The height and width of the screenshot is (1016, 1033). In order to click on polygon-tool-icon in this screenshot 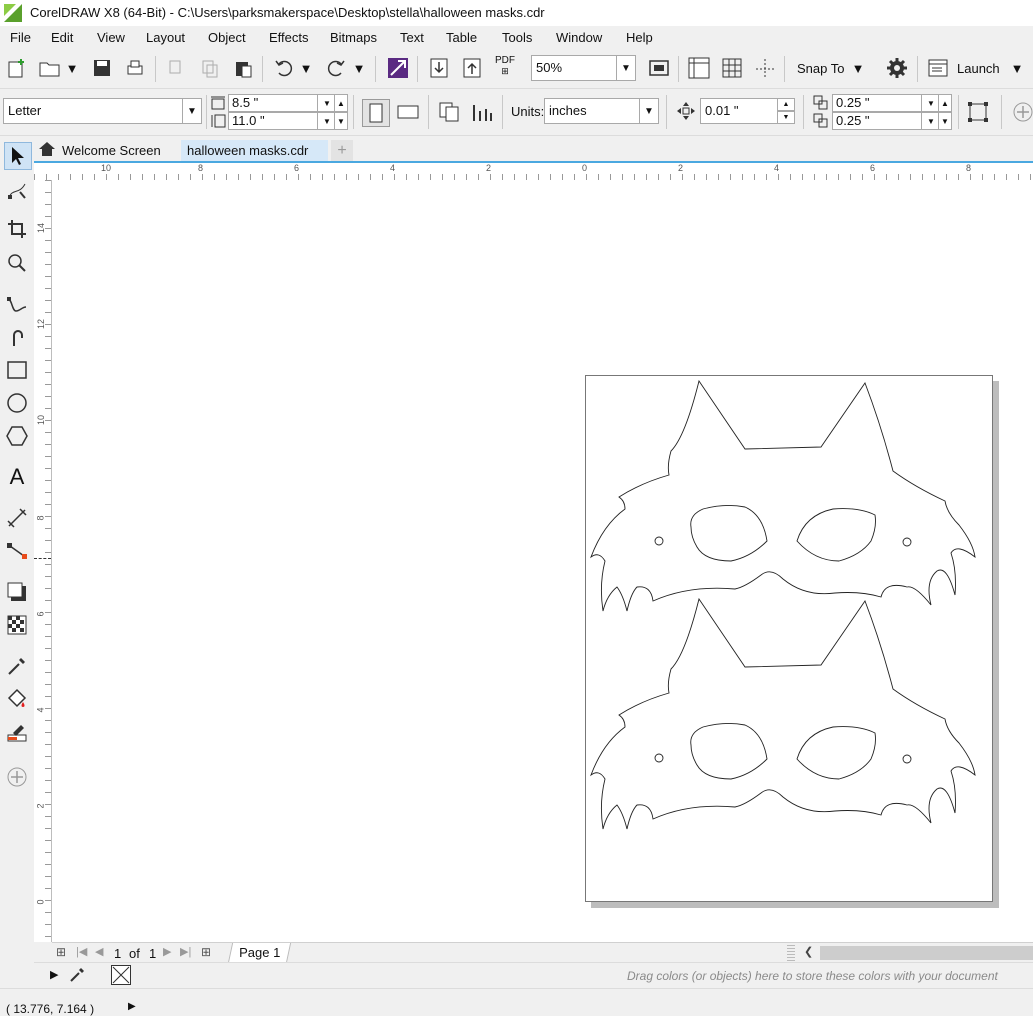, I will do `click(17, 436)`.